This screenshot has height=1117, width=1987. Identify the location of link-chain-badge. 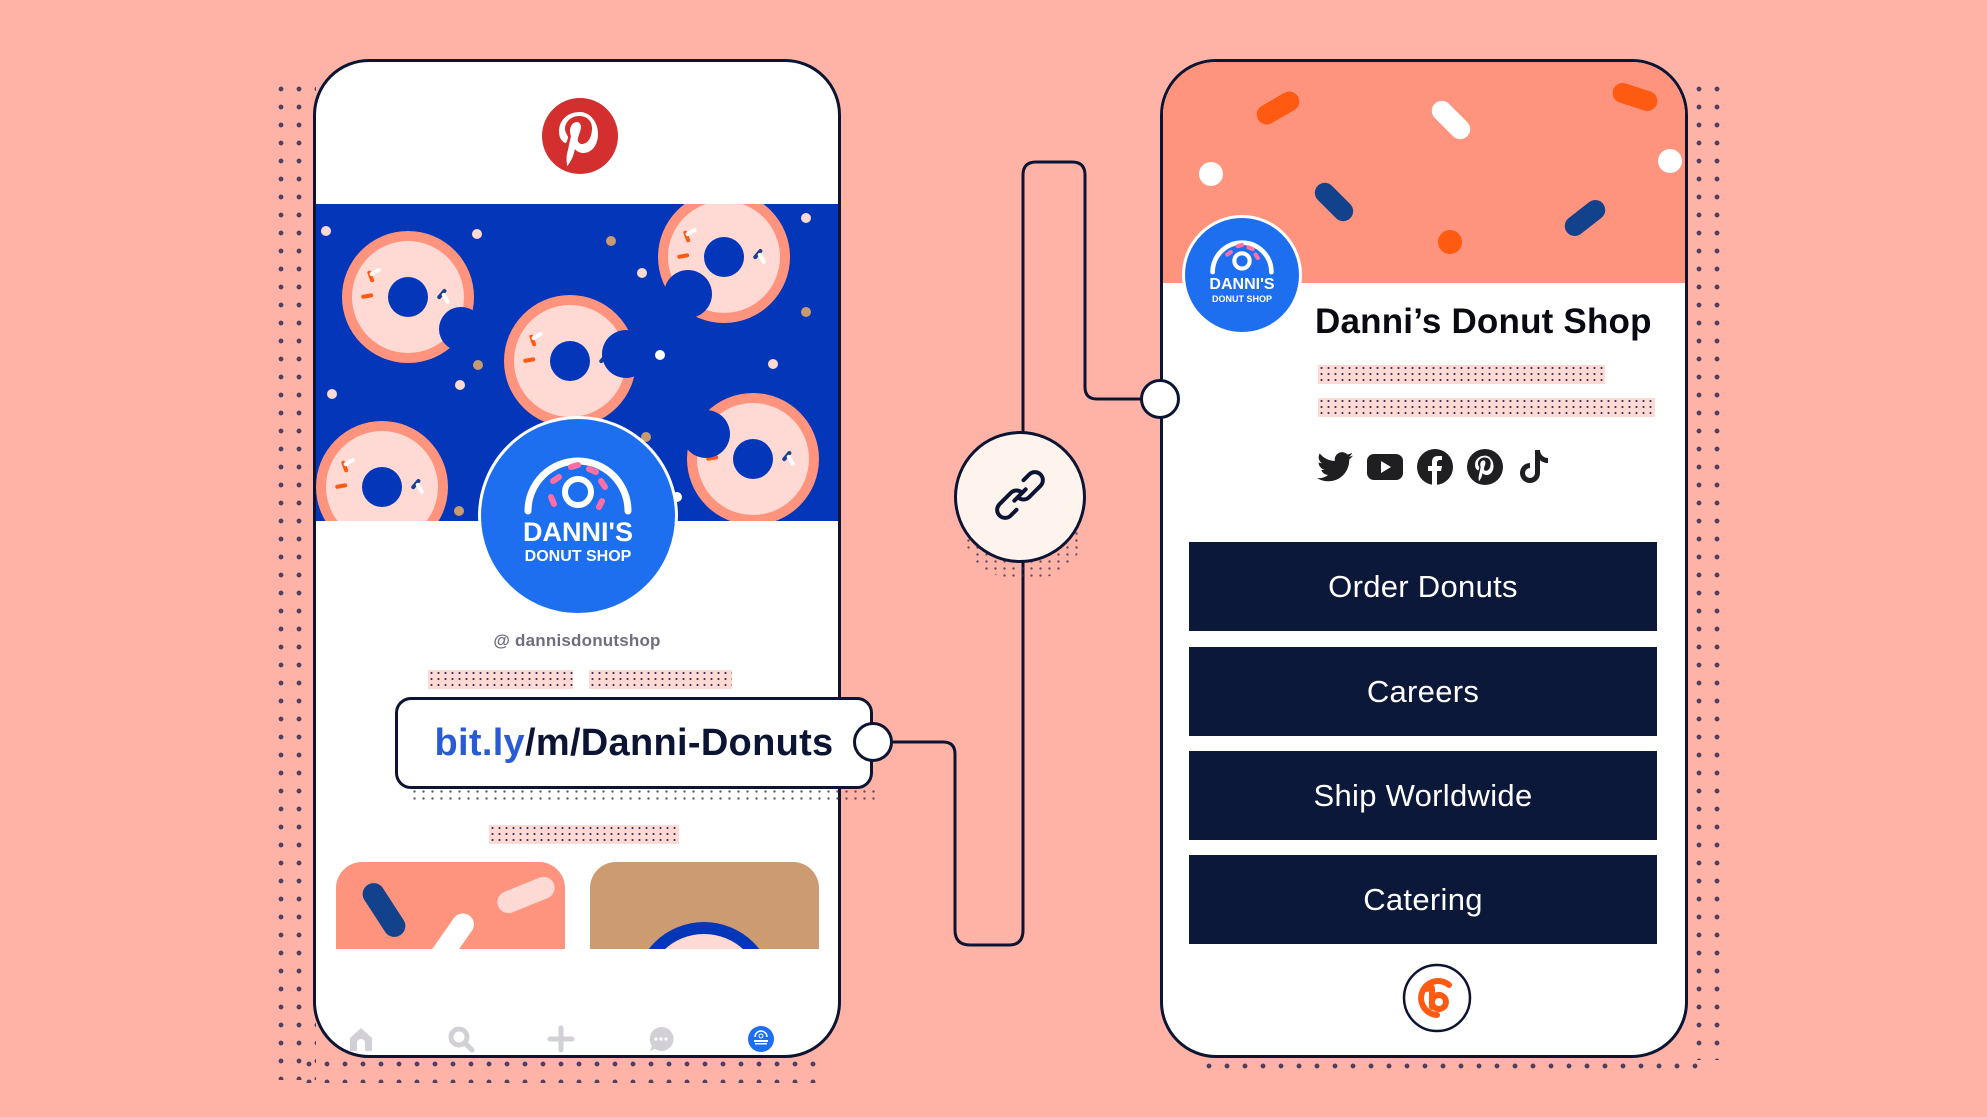
(1020, 497).